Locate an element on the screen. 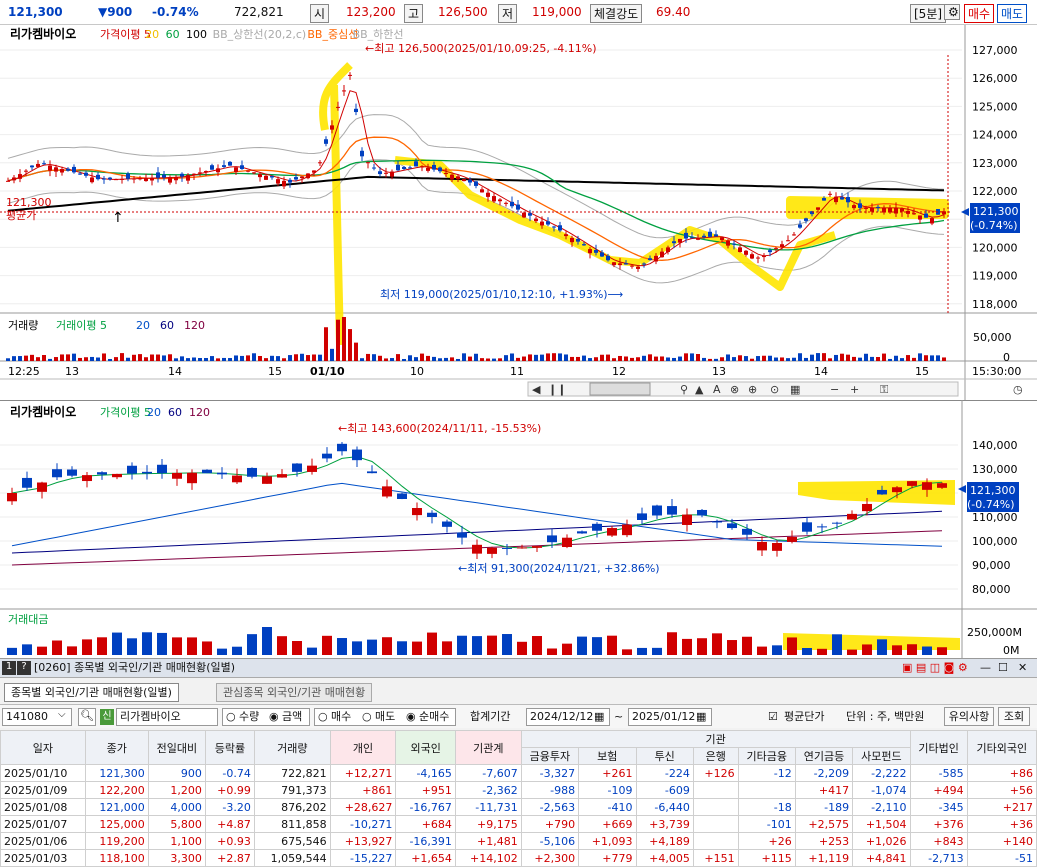  radio-sell: ○ is located at coordinates (367, 717).